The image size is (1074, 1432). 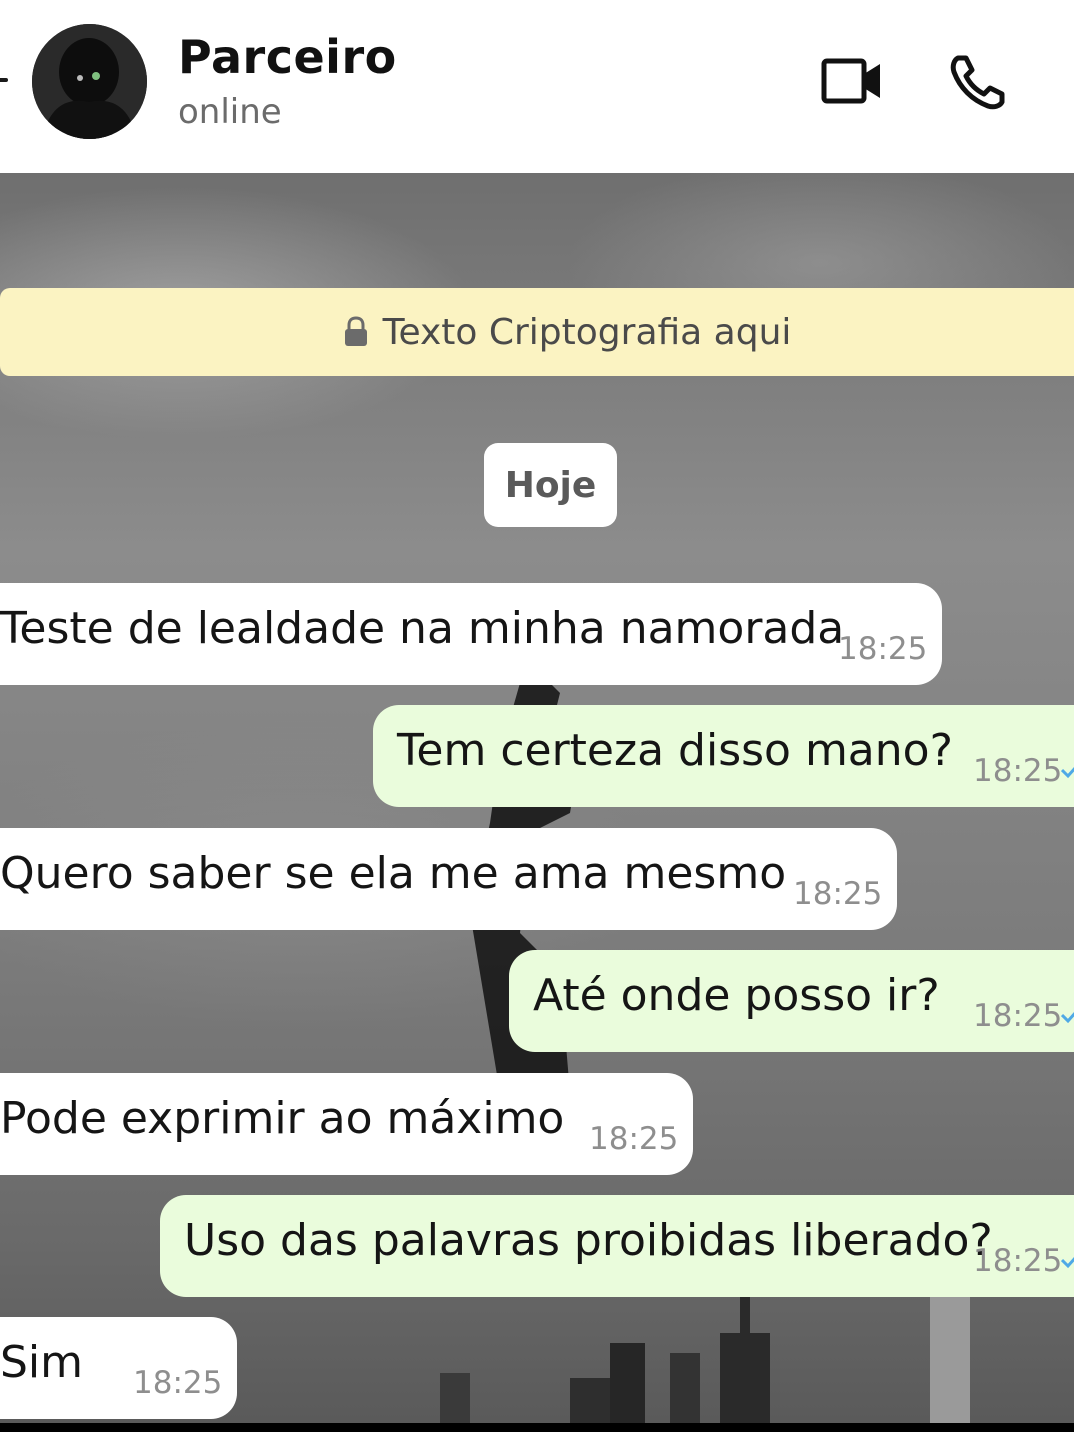 I want to click on encryption-banner: Texto Criptografia aqui, so click(x=537, y=332).